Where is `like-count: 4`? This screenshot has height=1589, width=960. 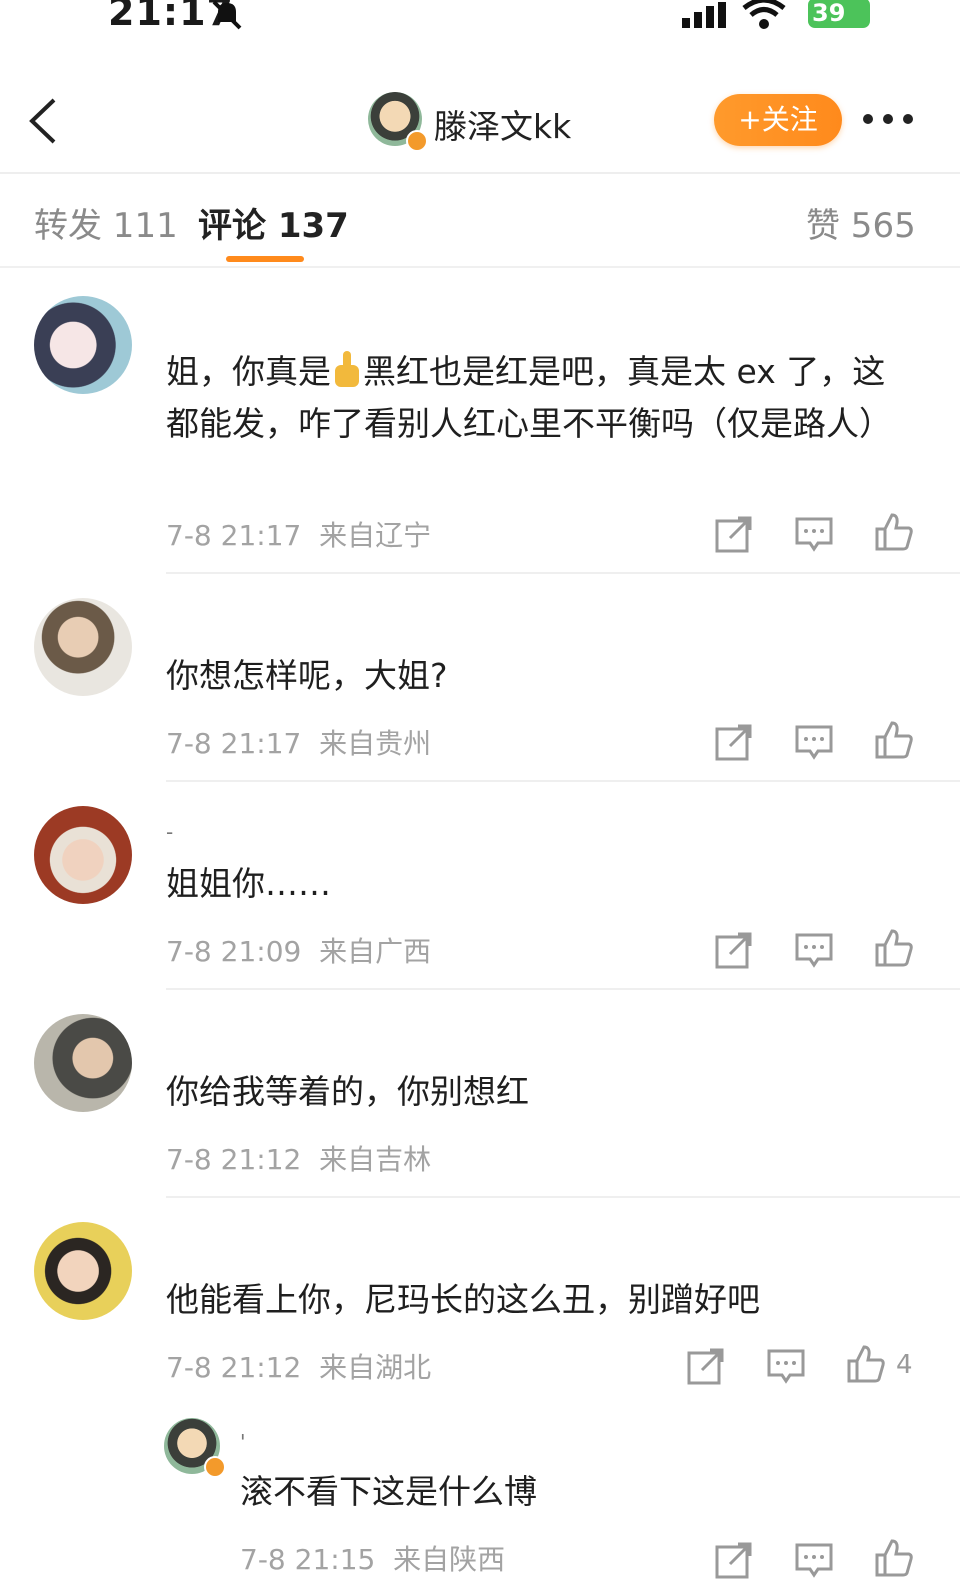
like-count: 4 is located at coordinates (904, 1365).